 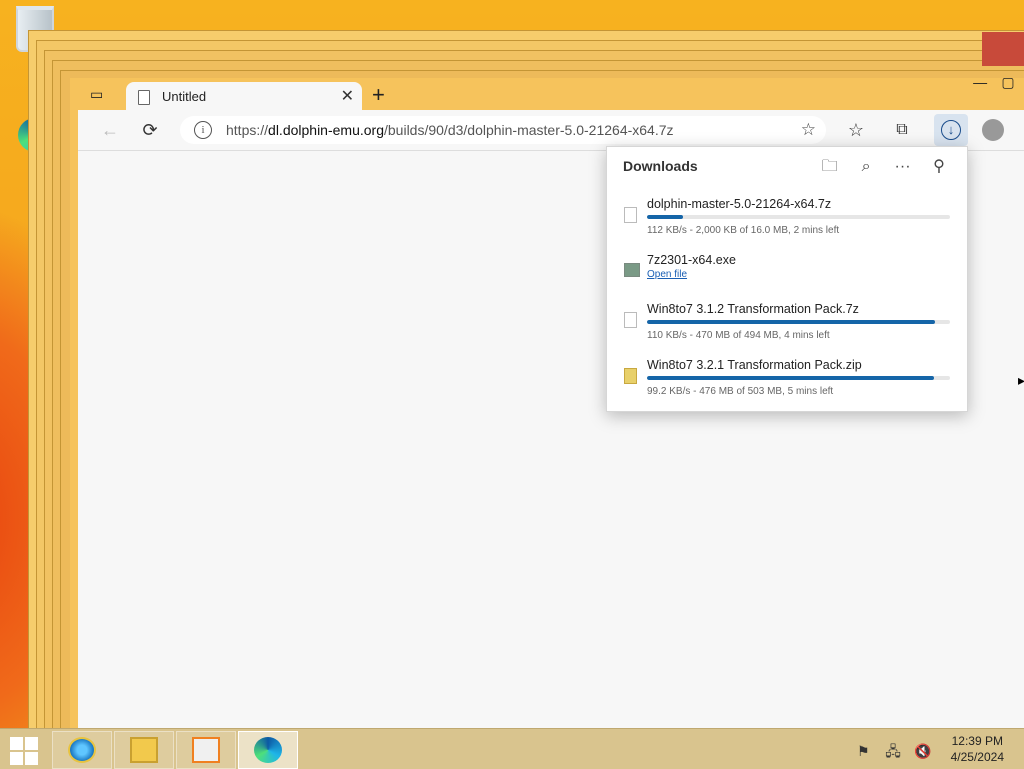 I want to click on media-player-icon, so click(x=206, y=750).